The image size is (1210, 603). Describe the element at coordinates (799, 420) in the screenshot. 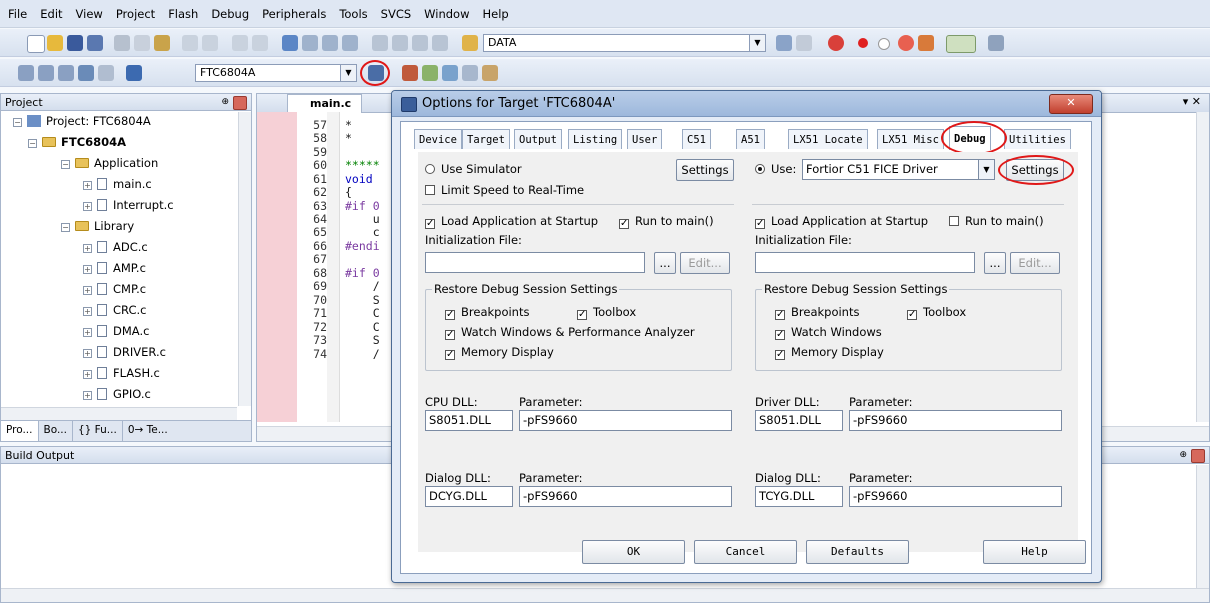

I see `driver-dll-input: S8051.DLL` at that location.